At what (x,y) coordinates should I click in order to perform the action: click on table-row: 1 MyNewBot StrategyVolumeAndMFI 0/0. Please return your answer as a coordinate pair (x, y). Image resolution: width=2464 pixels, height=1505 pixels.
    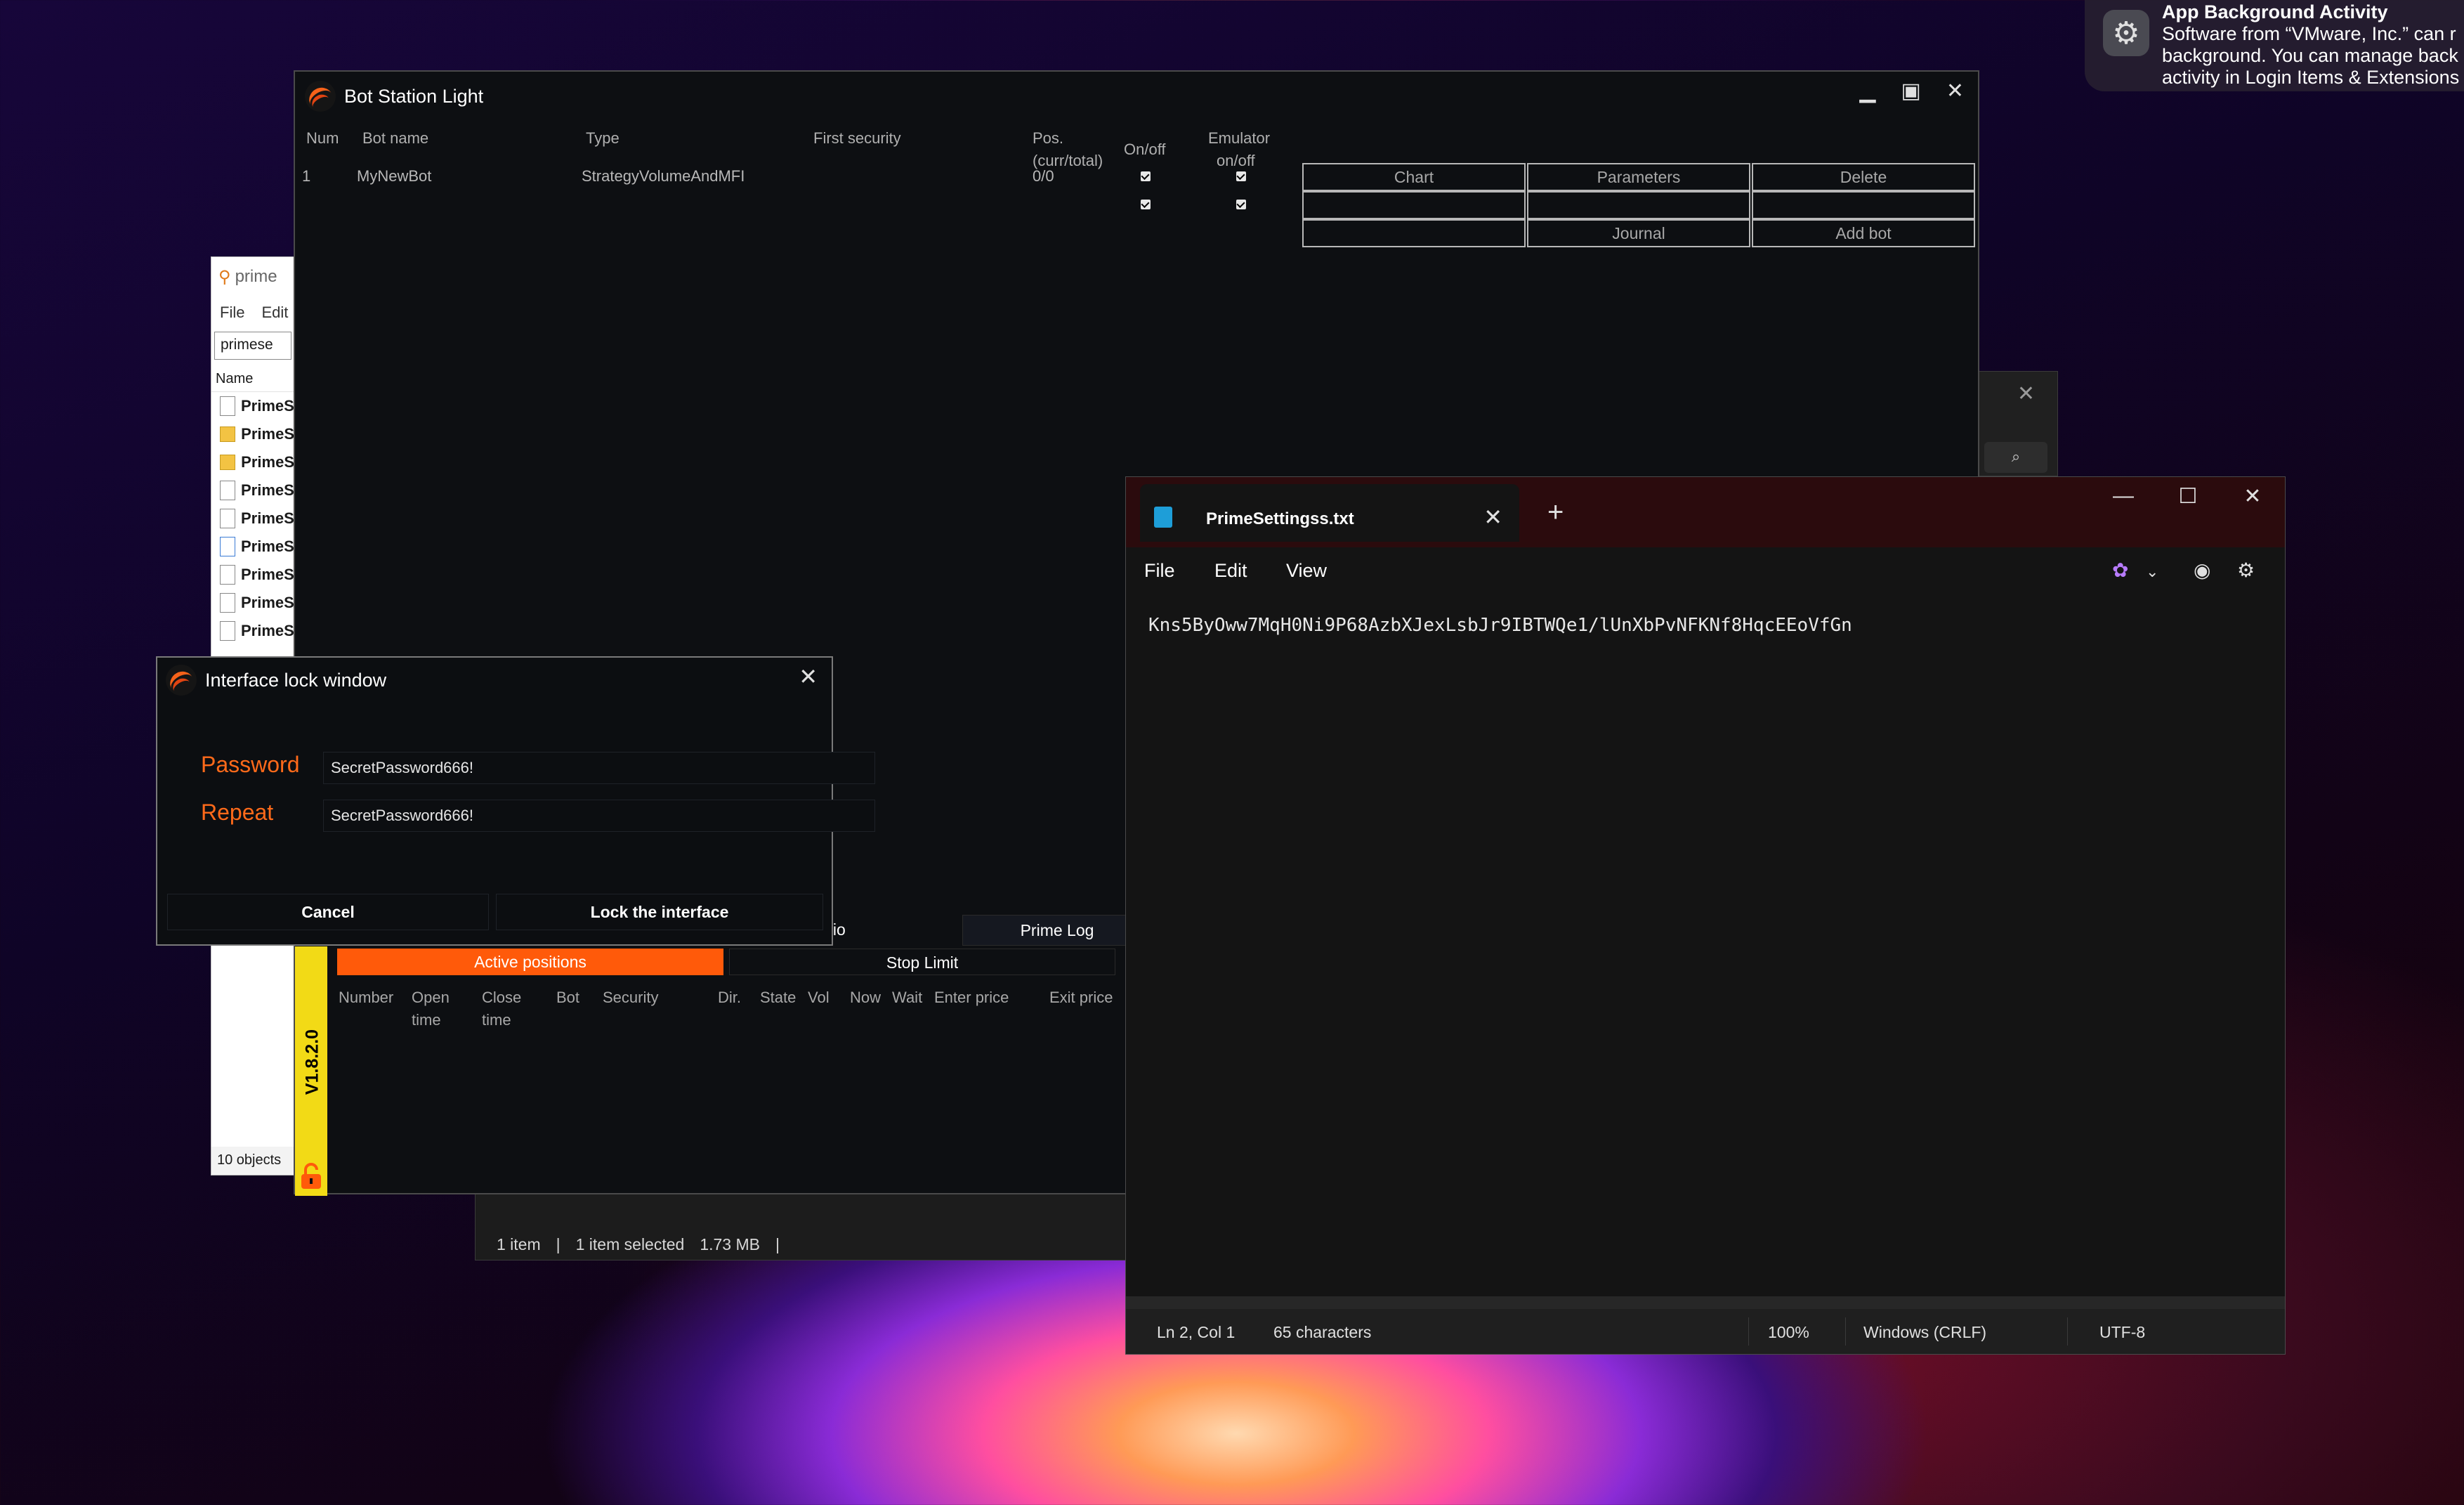
    Looking at the image, I should click on (793, 181).